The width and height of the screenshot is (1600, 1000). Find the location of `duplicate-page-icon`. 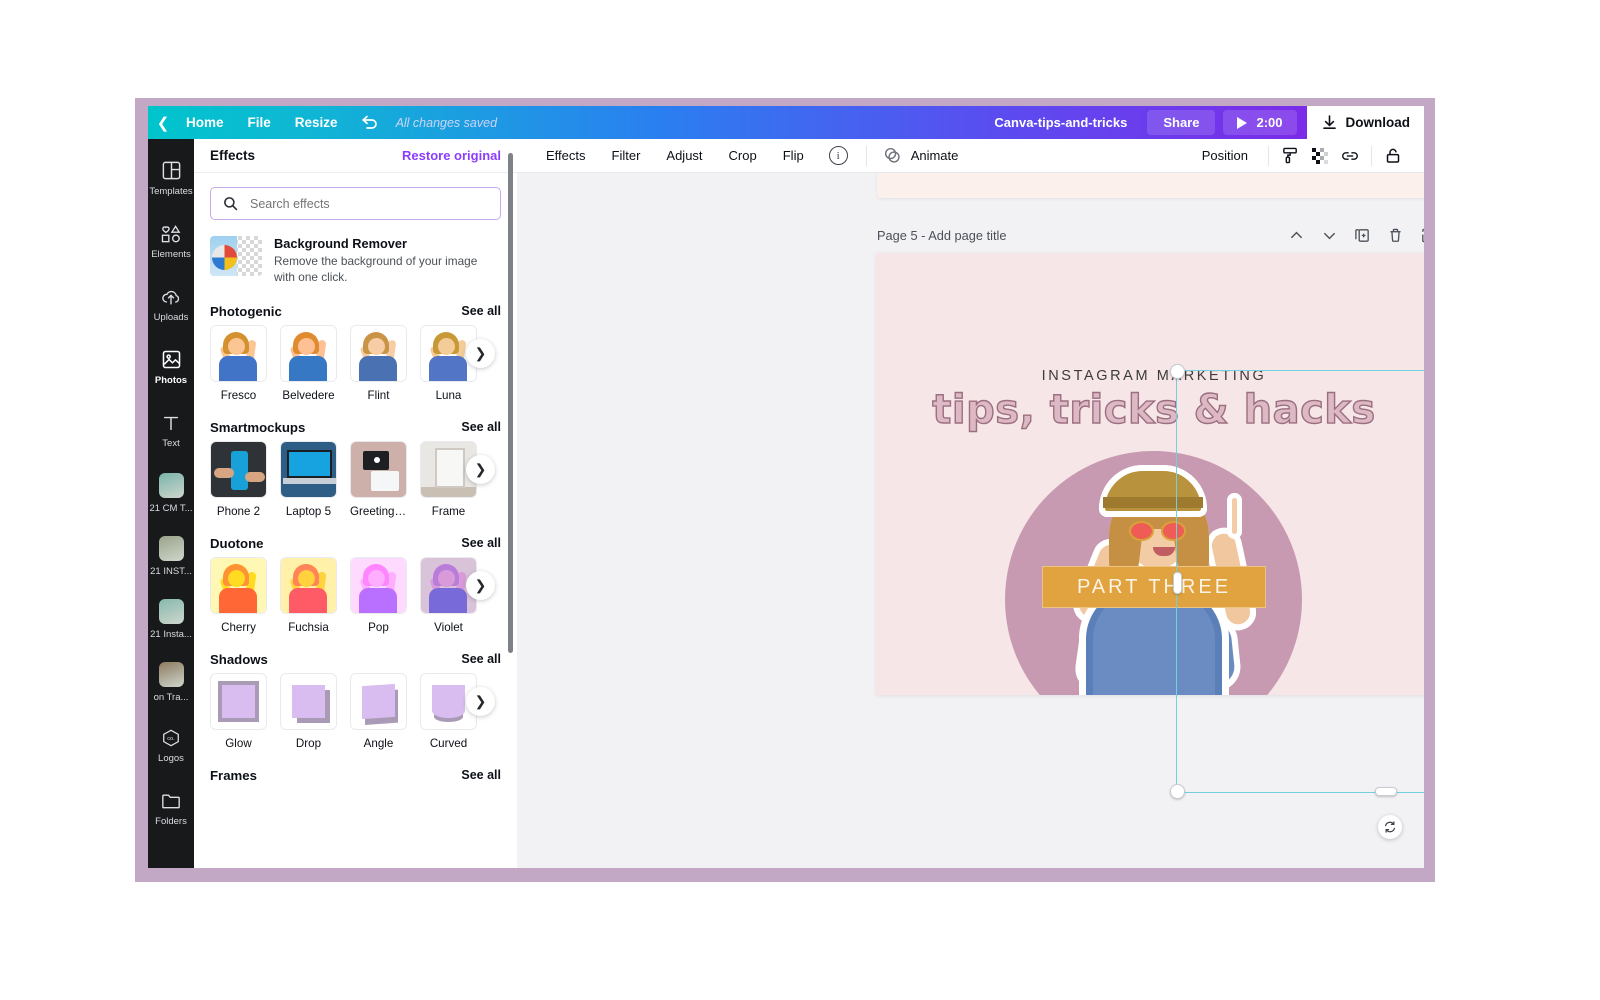

duplicate-page-icon is located at coordinates (1362, 235).